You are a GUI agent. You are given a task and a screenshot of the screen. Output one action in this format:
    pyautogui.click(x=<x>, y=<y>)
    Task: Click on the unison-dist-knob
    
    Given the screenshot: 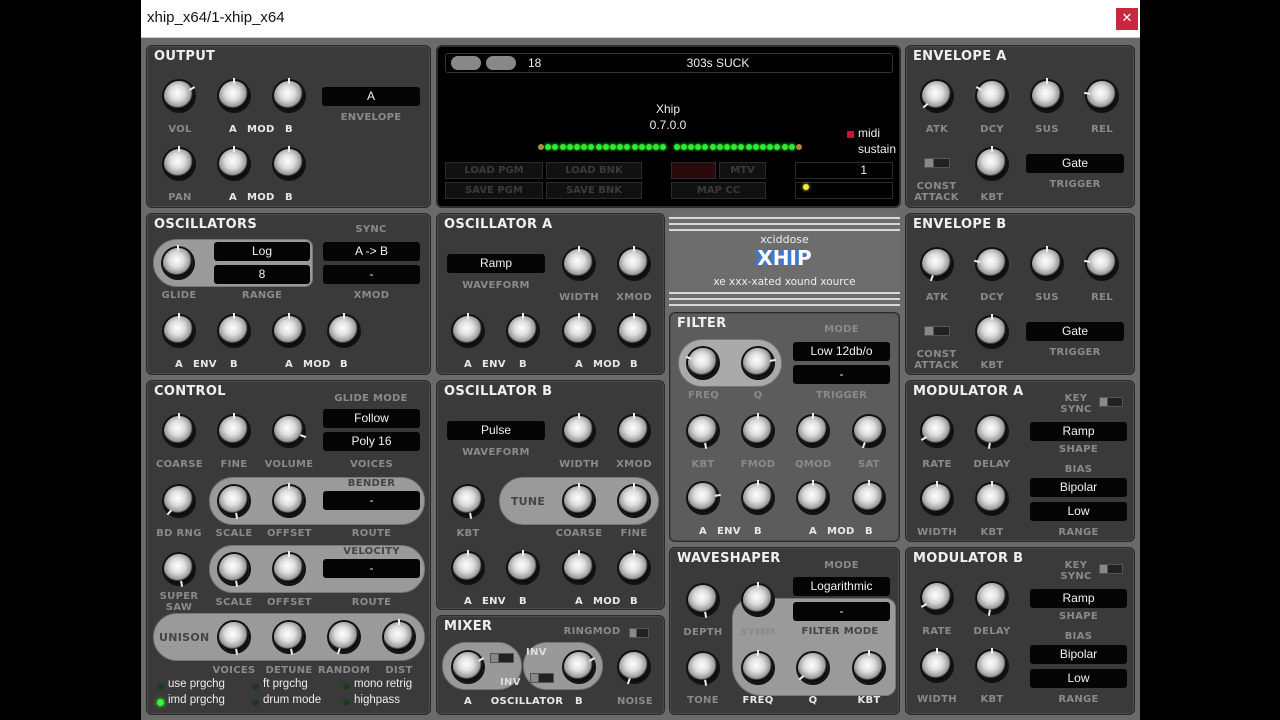 What is the action you would take?
    pyautogui.click(x=399, y=637)
    